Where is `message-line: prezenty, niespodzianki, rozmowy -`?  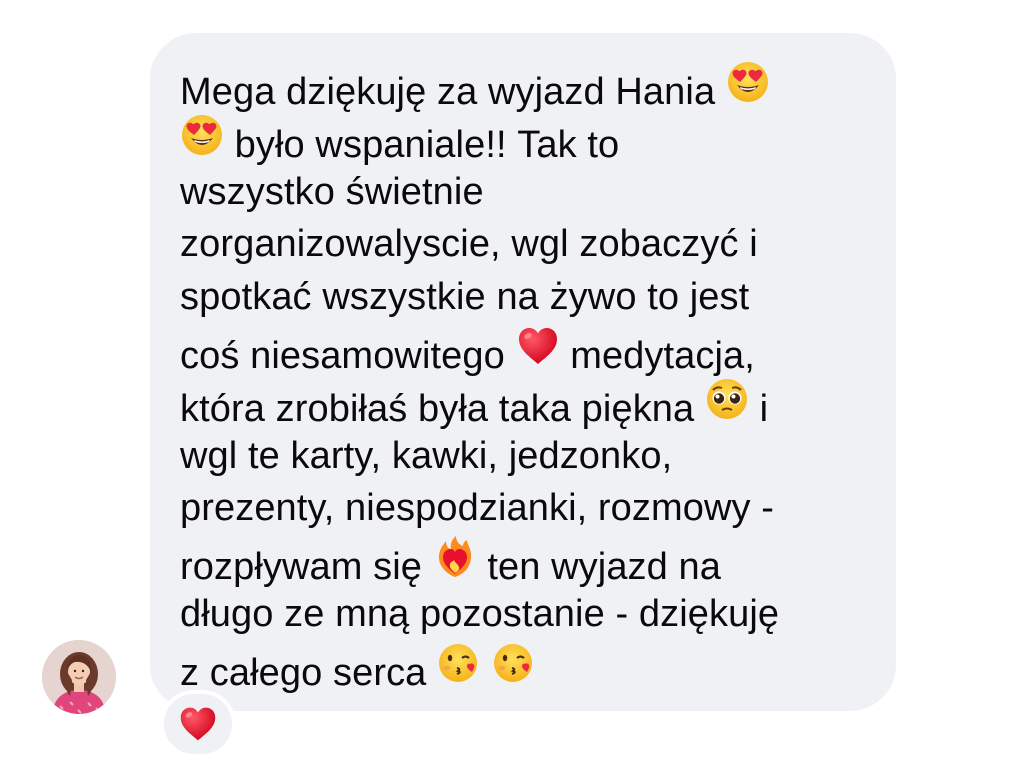 message-line: prezenty, niespodzianki, rozmowy - is located at coordinates (523, 508).